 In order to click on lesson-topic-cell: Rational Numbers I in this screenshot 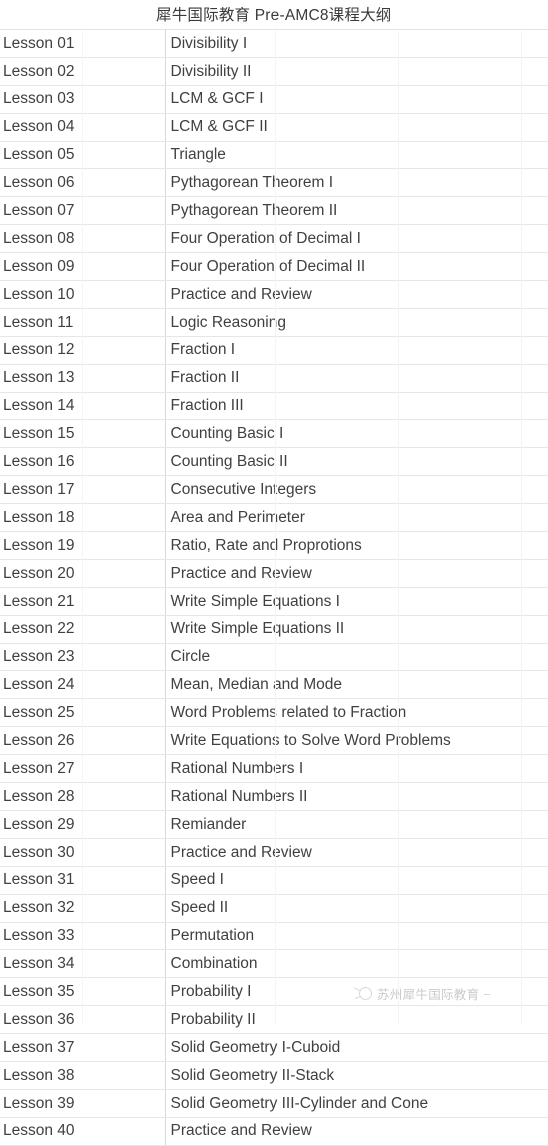, I will do `click(356, 769)`.